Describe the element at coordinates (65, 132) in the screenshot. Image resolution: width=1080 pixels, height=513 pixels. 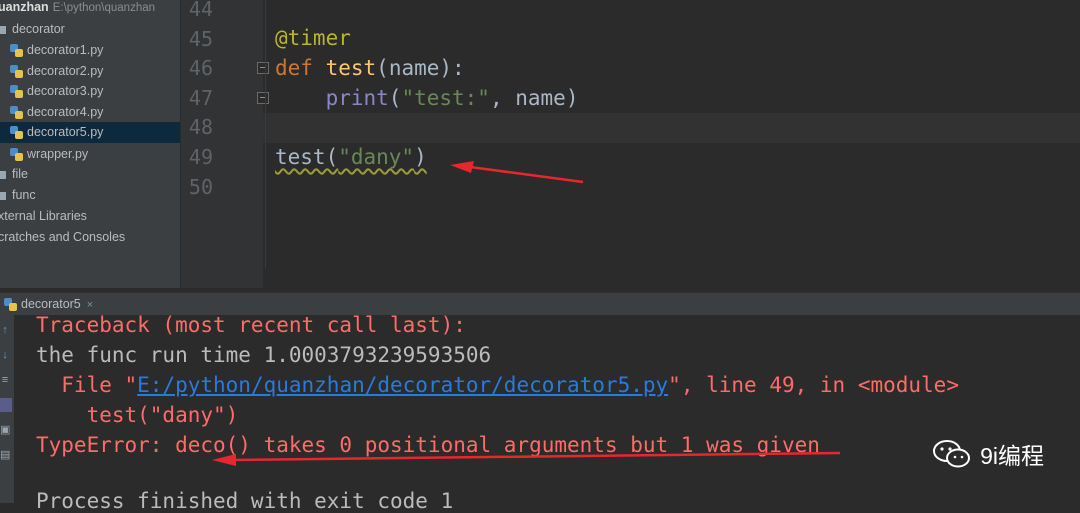
I see `tree-item-label: decorator5.py` at that location.